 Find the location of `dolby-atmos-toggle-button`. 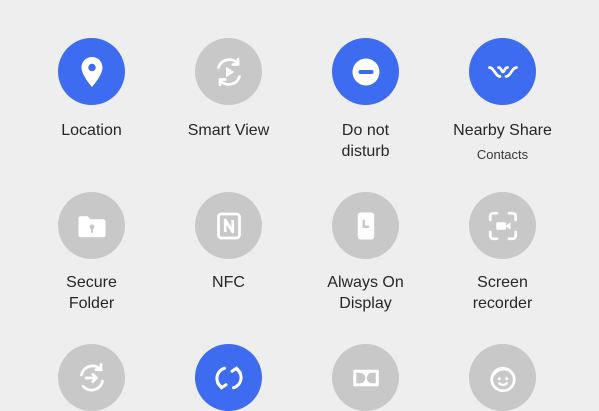

dolby-atmos-toggle-button is located at coordinates (365, 377).